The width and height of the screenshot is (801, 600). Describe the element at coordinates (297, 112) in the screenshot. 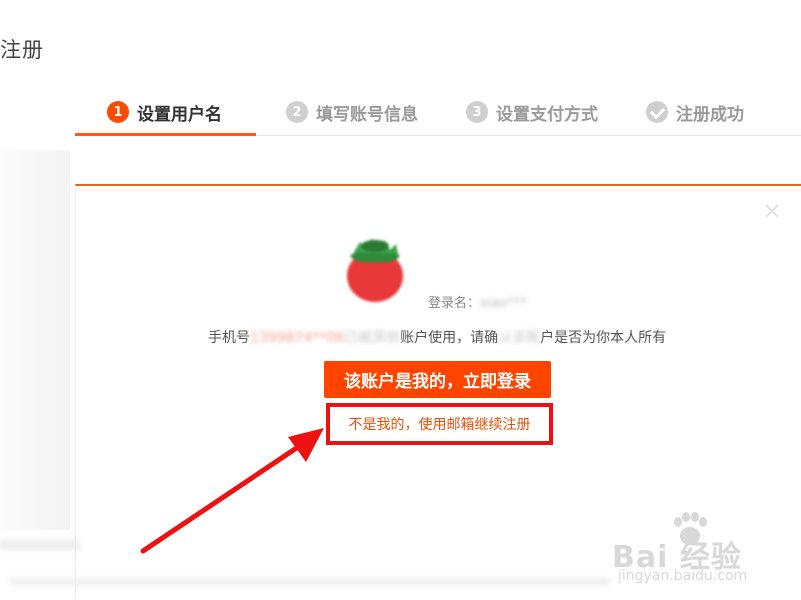

I see `step-number-2: 2` at that location.